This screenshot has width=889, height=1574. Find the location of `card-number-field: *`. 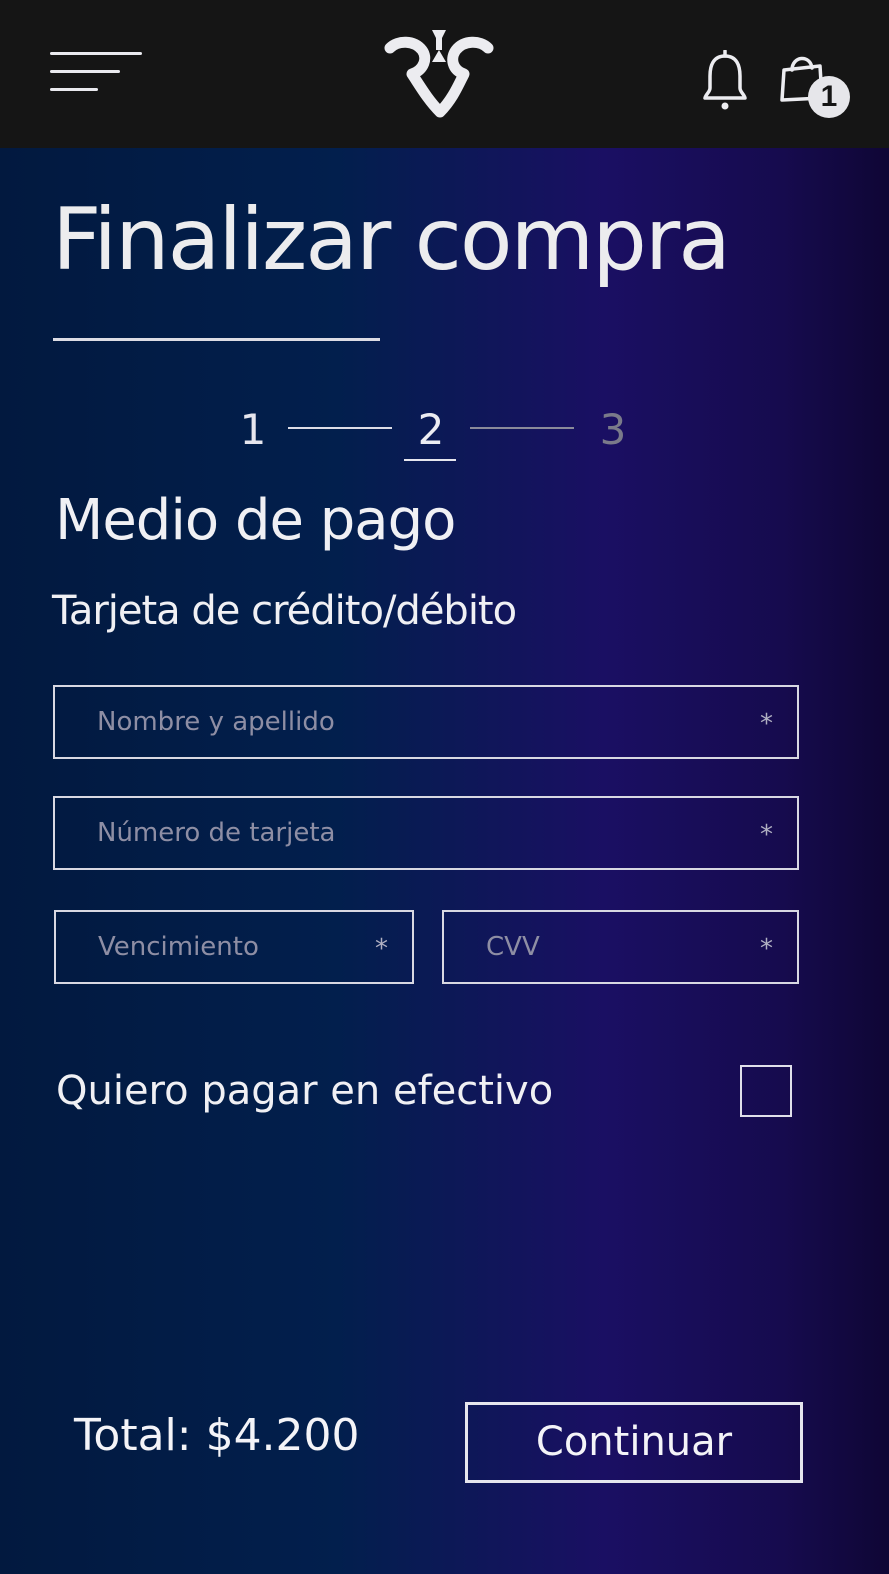

card-number-field: * is located at coordinates (426, 833).